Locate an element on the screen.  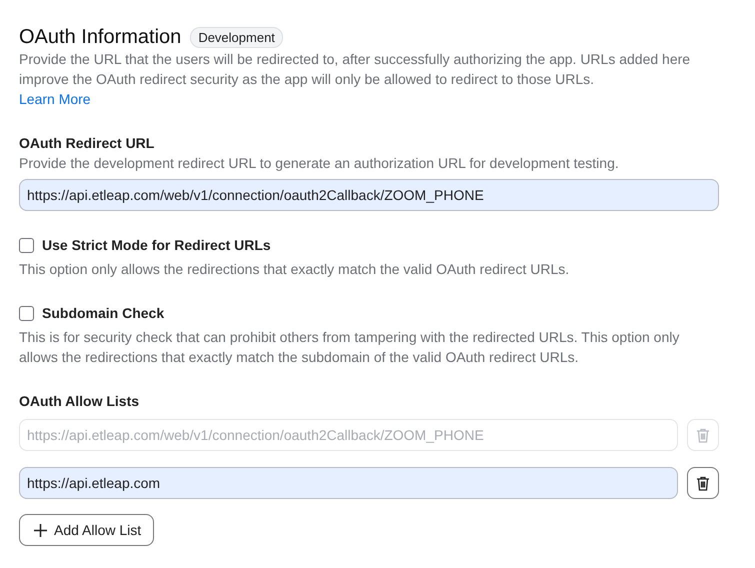
environment-badge: Development is located at coordinates (236, 37).